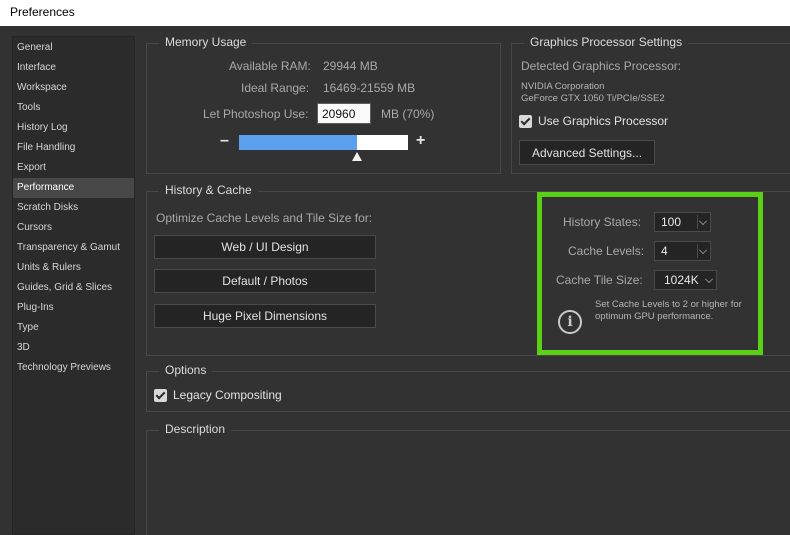 This screenshot has width=790, height=535. I want to click on sidebar-item-guides-grid-slices: Guides, Grid & Slices, so click(73, 288).